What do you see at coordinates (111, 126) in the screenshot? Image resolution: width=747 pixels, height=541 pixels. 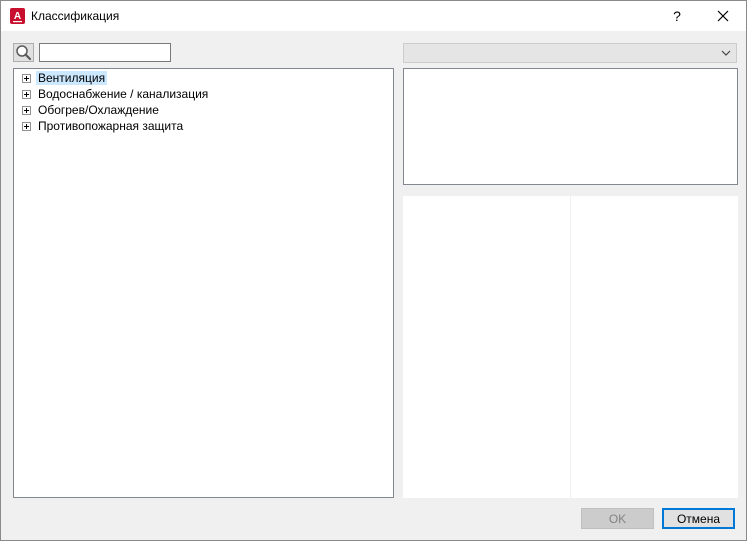 I see `tree-item-label: Противопожарная защита` at bounding box center [111, 126].